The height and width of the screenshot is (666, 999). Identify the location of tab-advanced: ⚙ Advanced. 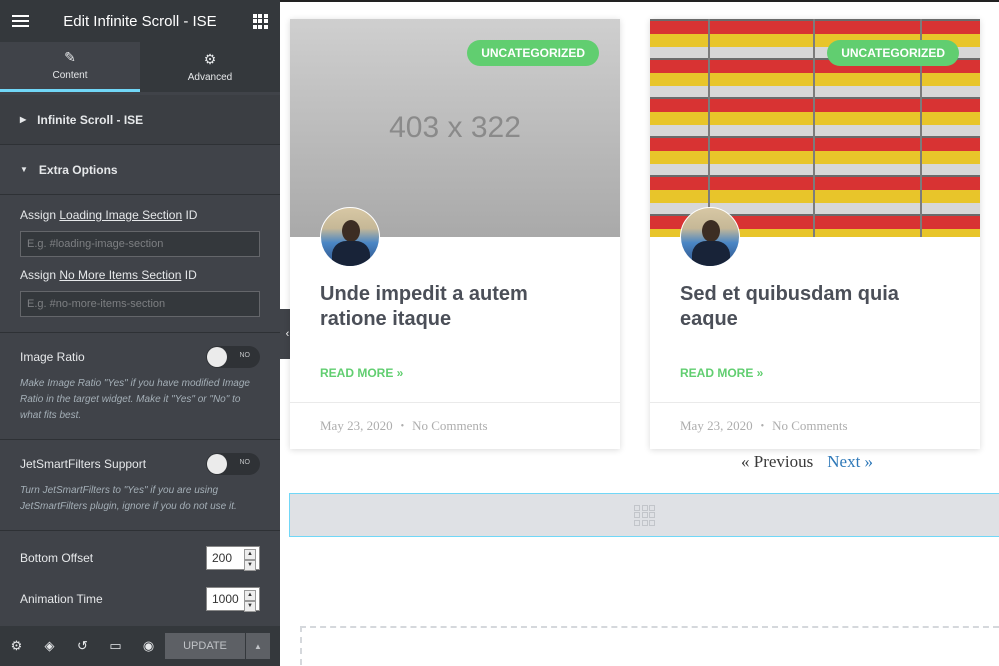
(210, 67).